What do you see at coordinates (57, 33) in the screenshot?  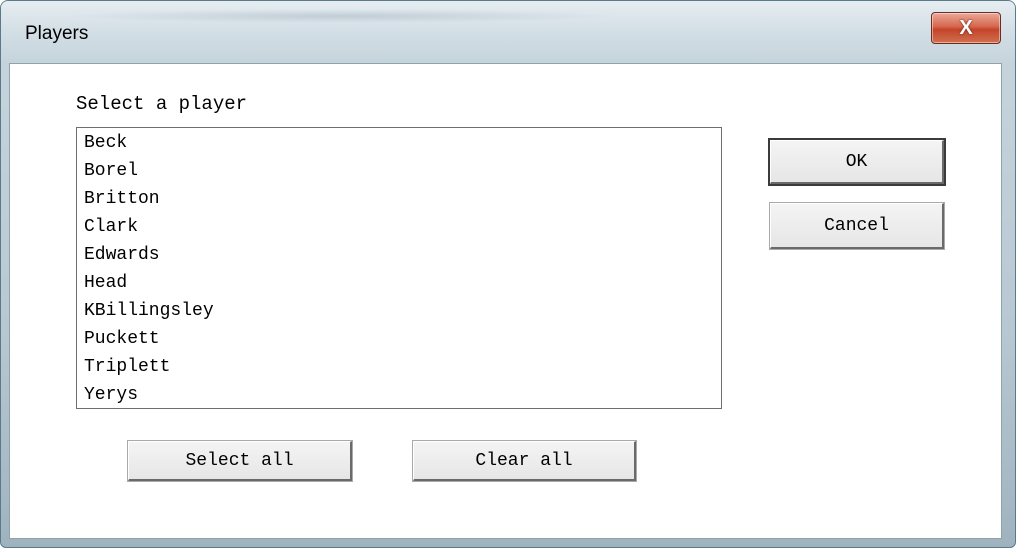 I see `window-title: Players` at bounding box center [57, 33].